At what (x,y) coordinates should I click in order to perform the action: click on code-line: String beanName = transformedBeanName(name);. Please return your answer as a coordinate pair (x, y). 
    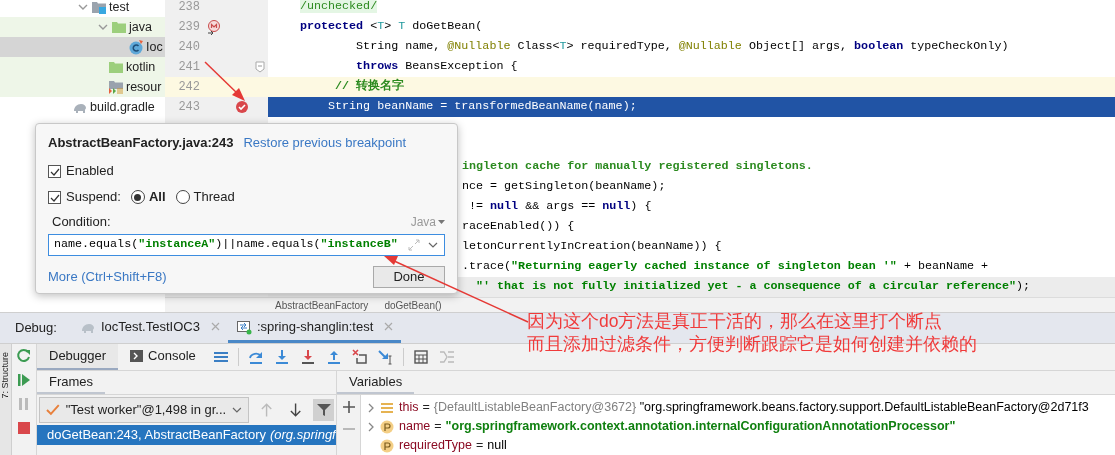
    Looking at the image, I should click on (482, 107).